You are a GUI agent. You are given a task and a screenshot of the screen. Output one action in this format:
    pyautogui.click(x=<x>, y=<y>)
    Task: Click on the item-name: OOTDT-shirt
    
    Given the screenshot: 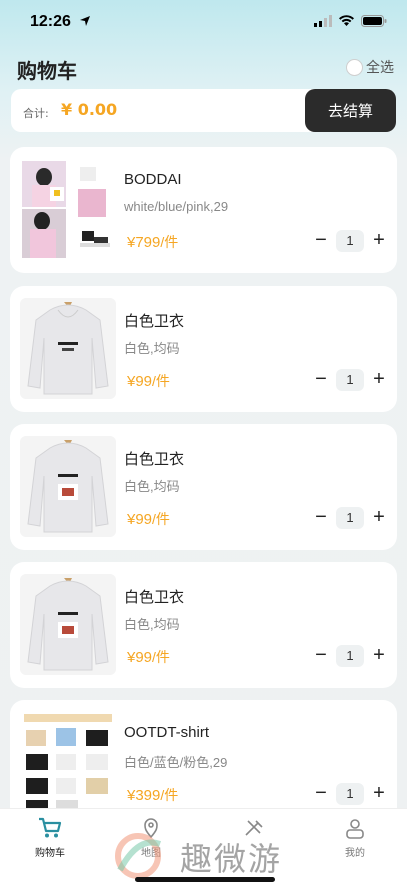 What is the action you would take?
    pyautogui.click(x=166, y=732)
    